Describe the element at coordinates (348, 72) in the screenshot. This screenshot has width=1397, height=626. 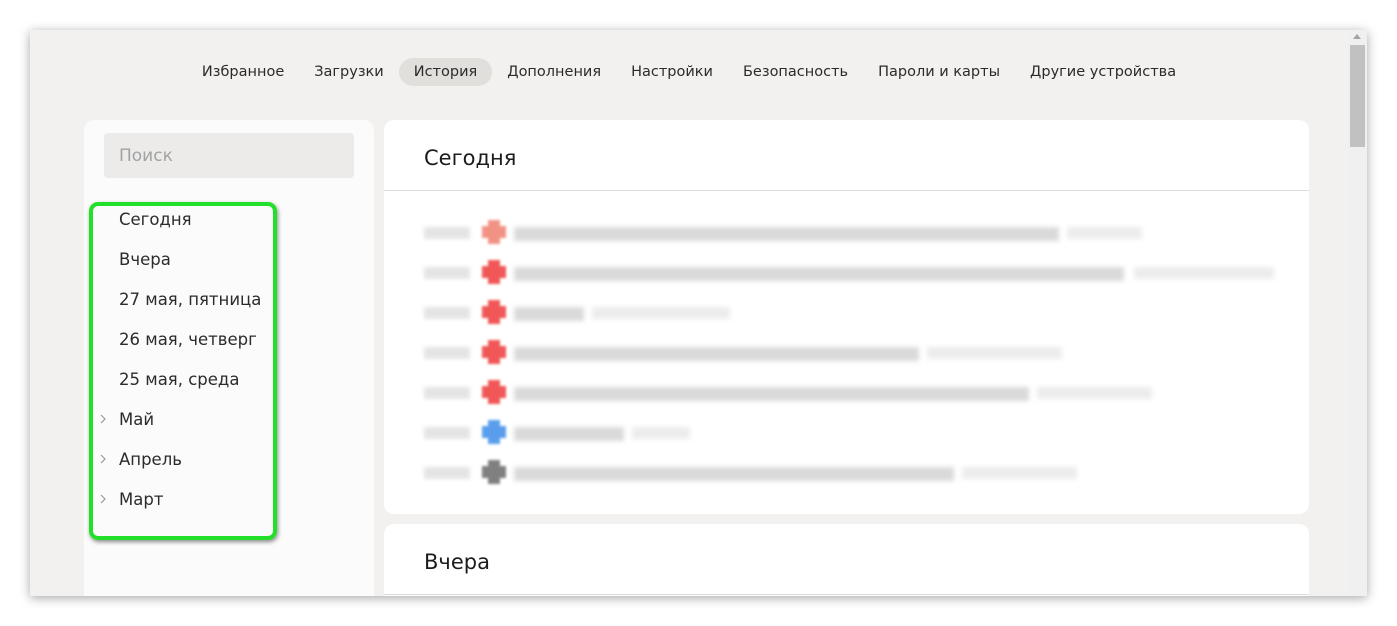
I see `tab-downloads: Загрузки` at that location.